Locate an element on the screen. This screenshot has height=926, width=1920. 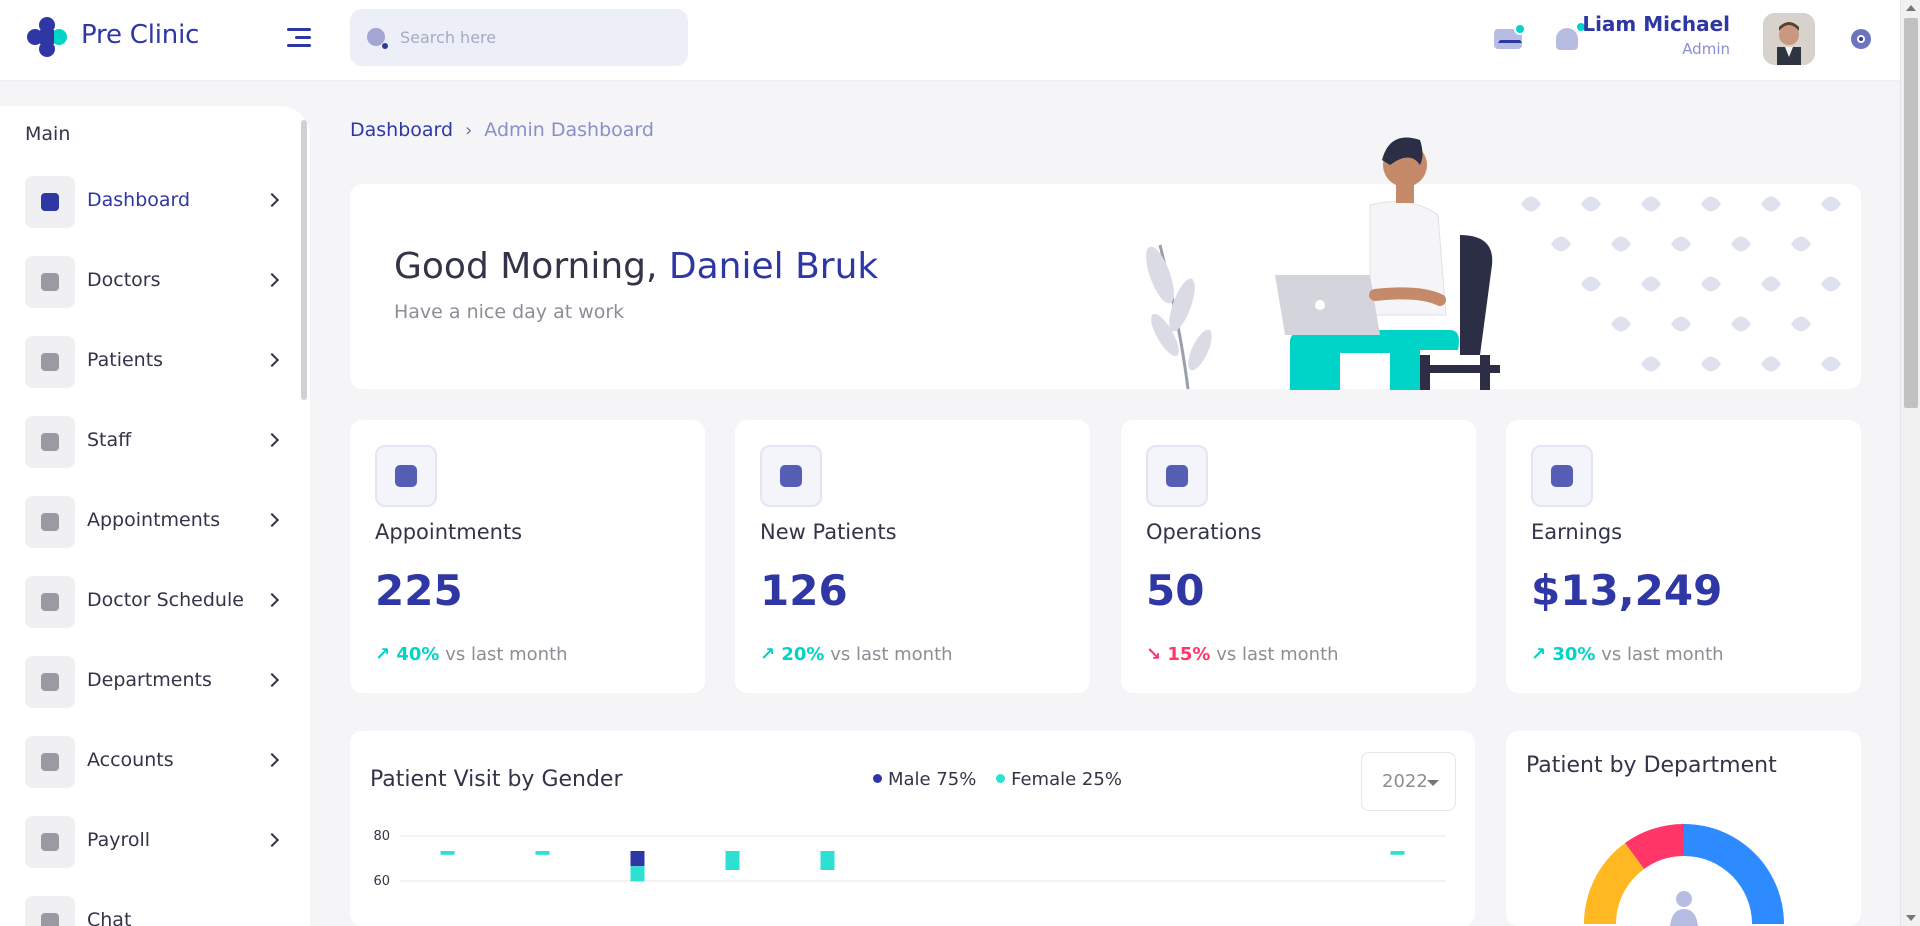
greeting-subtitle: Have a nice day at work is located at coordinates (509, 312).